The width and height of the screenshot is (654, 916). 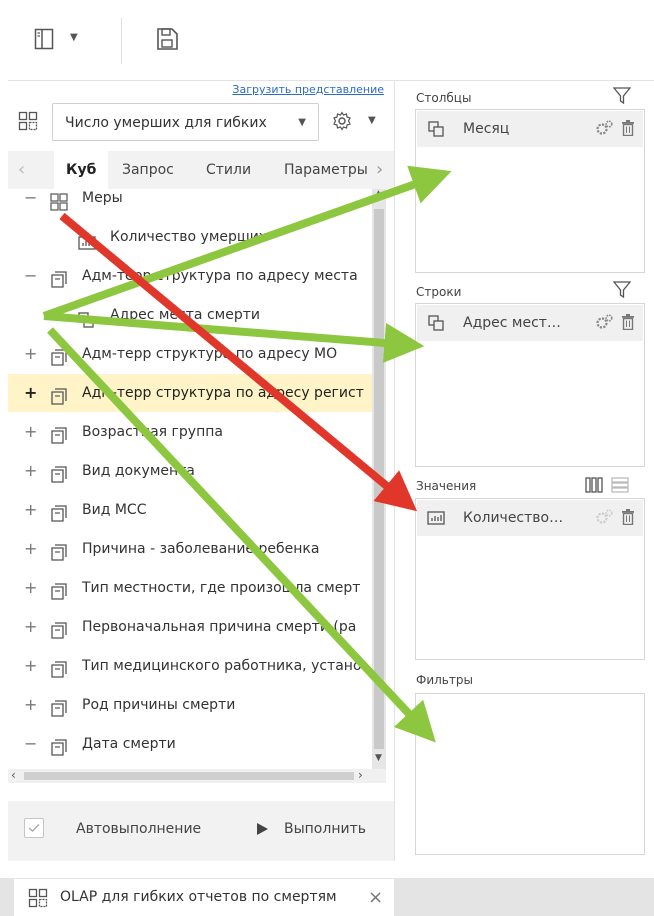 I want to click on measures-group-icon, so click(x=59, y=200).